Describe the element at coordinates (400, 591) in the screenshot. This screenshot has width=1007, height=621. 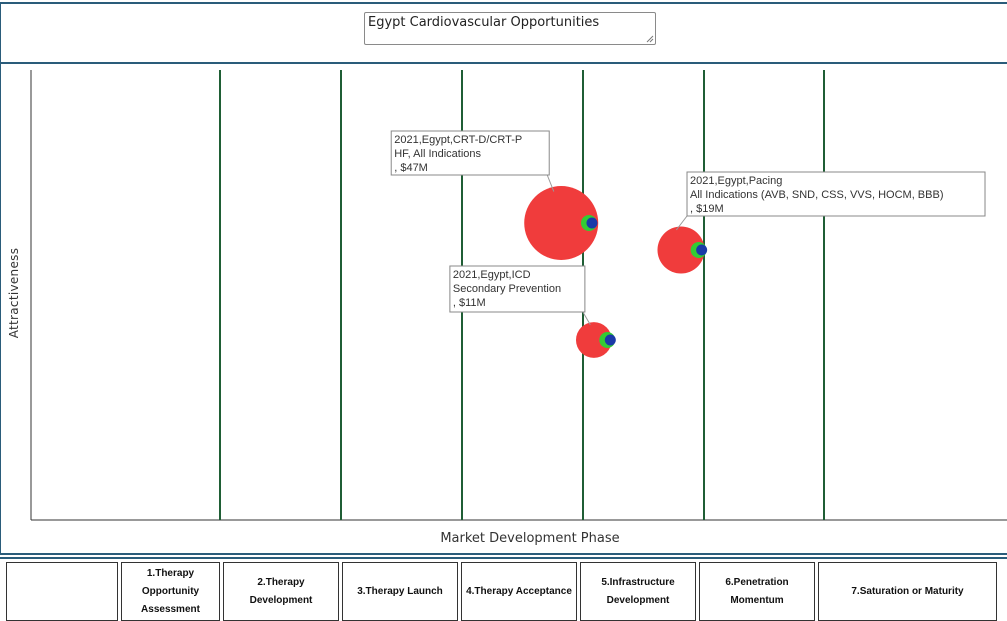
I see `phase-cell: 3.Therapy Launch` at that location.